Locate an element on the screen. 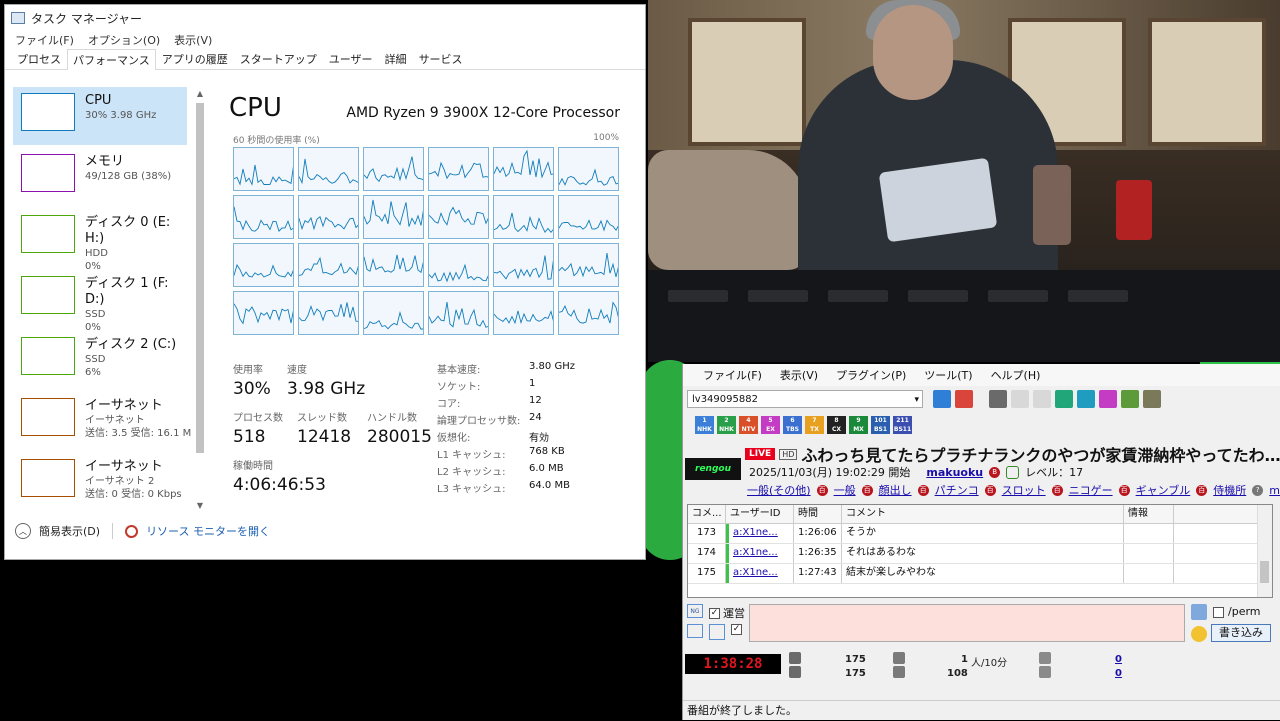 Image resolution: width=1280 pixels, height=721 pixels. ng-button: NG is located at coordinates (695, 611).